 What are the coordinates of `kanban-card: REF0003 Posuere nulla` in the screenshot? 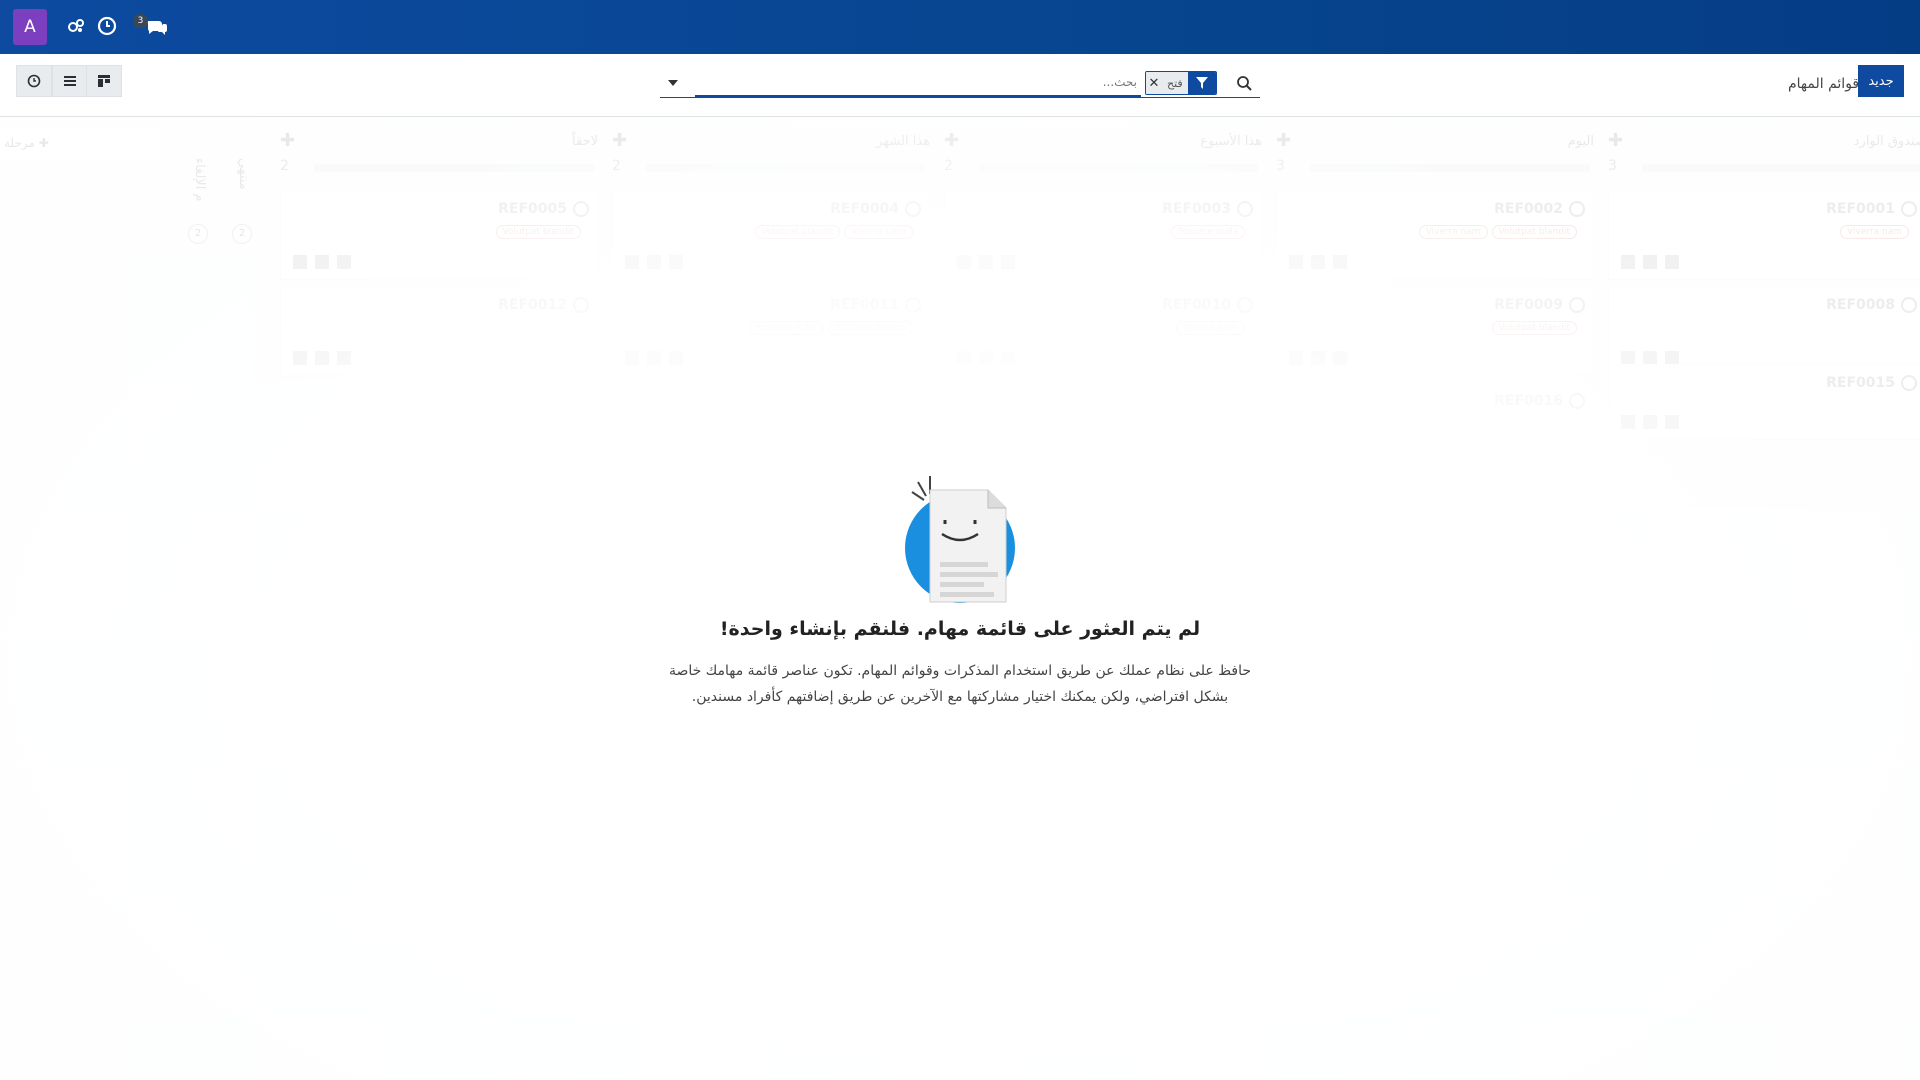 It's located at (1103, 235).